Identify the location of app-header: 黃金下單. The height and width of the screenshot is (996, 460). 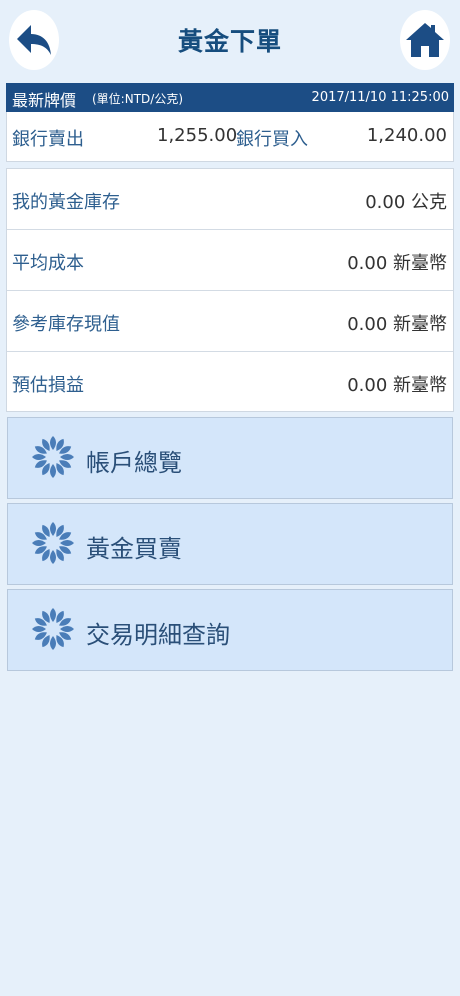
(230, 40).